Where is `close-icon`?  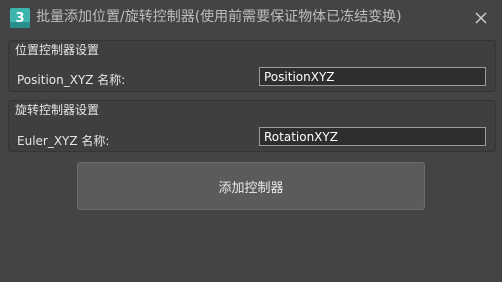 close-icon is located at coordinates (481, 18).